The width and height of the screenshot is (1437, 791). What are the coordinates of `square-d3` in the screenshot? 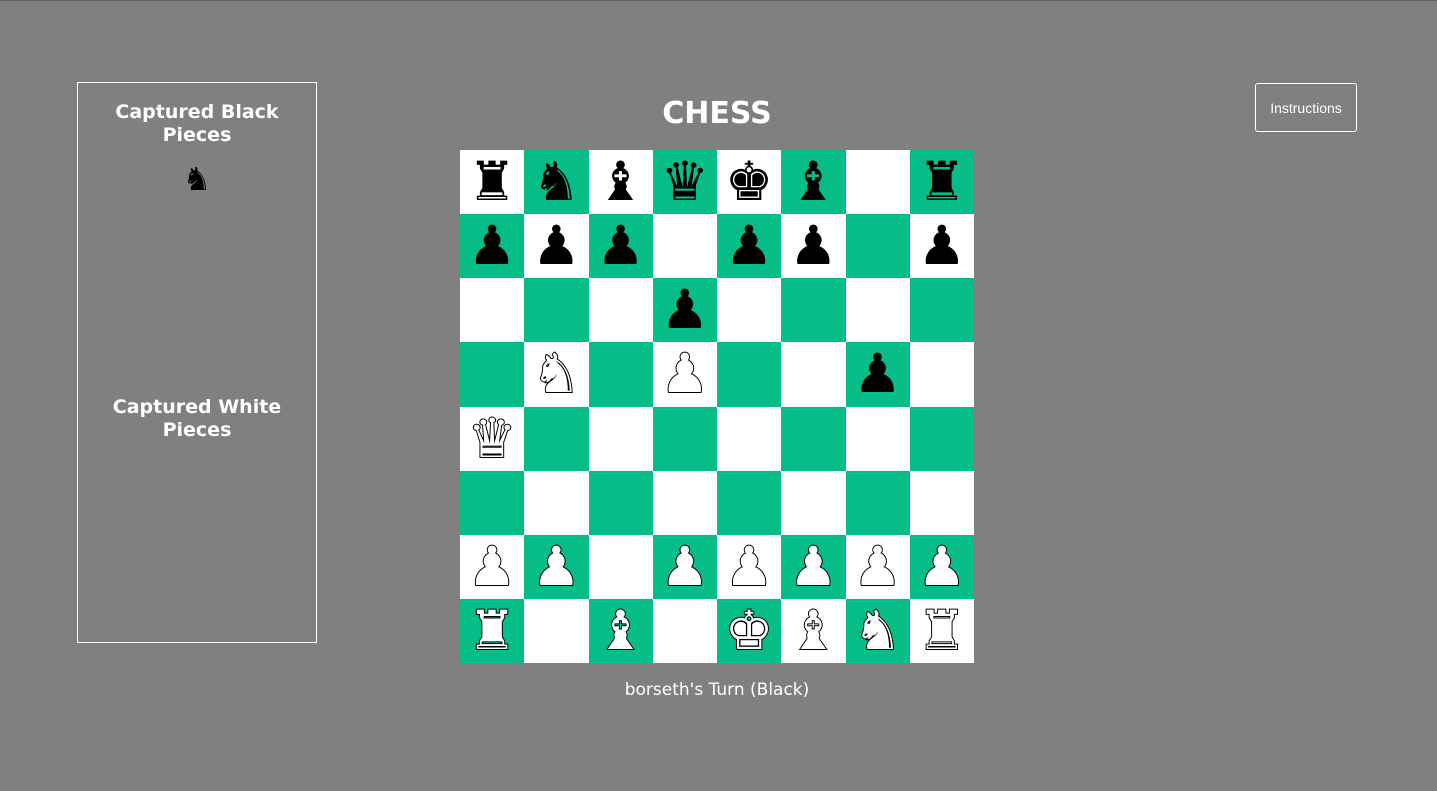 It's located at (684, 502).